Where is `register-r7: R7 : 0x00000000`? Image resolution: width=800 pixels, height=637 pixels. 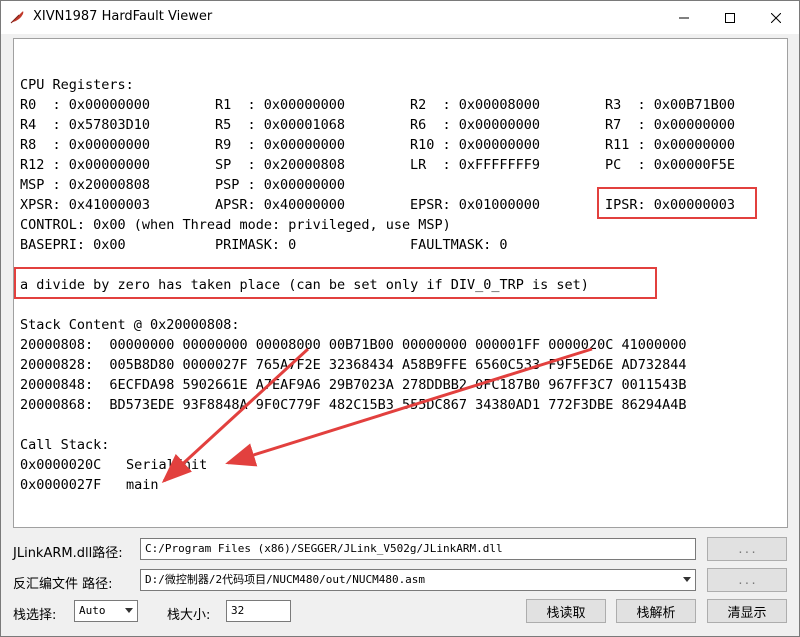 register-r7: R7 : 0x00000000 is located at coordinates (670, 125).